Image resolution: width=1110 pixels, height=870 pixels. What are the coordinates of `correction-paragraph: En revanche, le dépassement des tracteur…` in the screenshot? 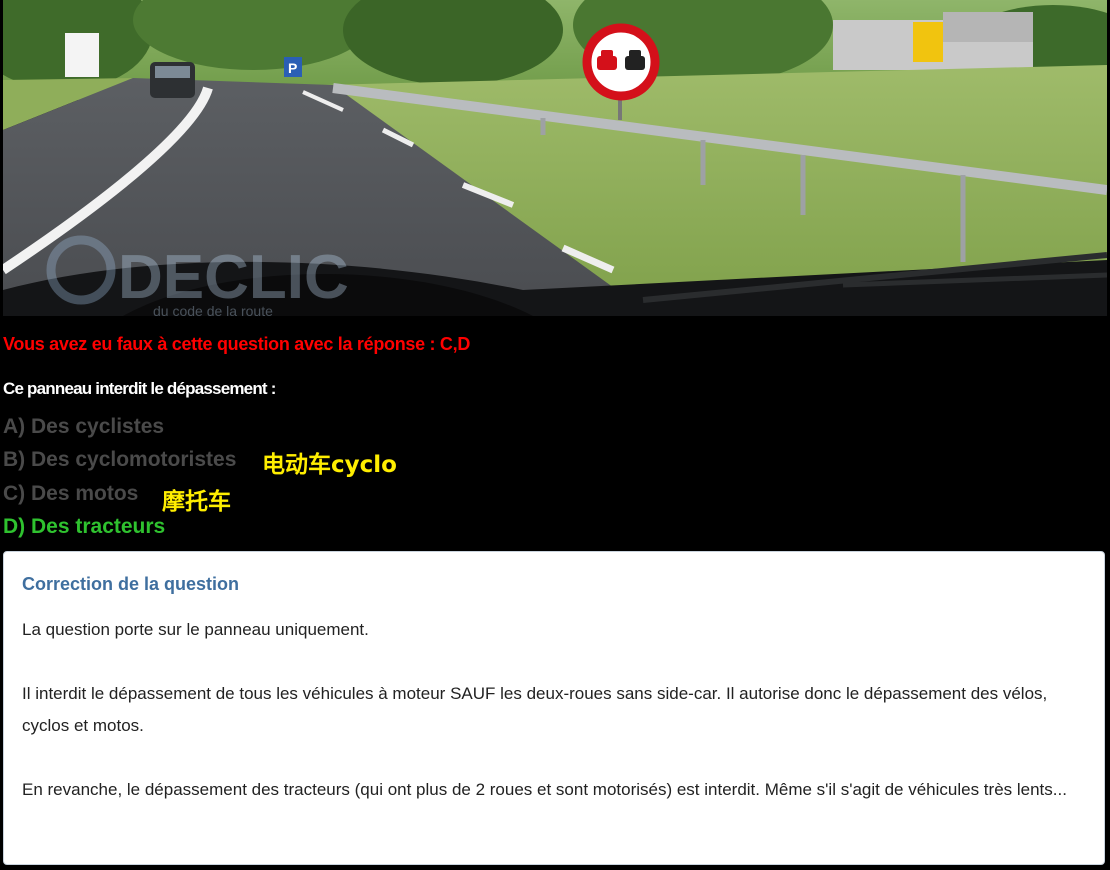 It's located at (544, 789).